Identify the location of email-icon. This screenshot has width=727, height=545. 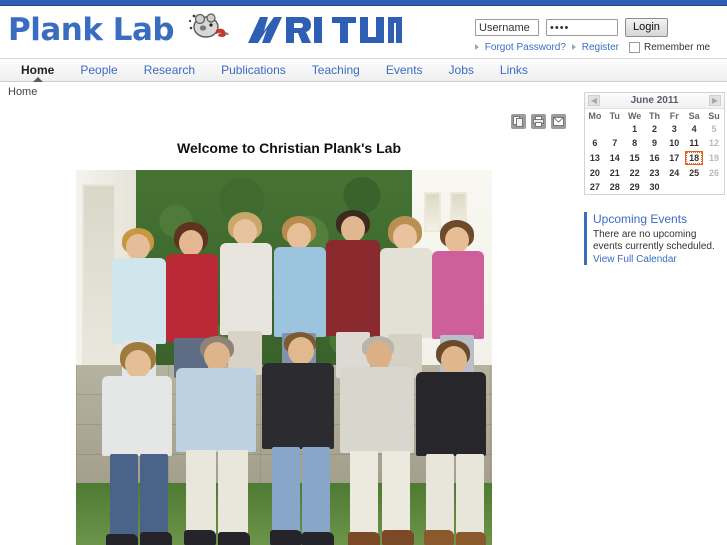
(558, 121).